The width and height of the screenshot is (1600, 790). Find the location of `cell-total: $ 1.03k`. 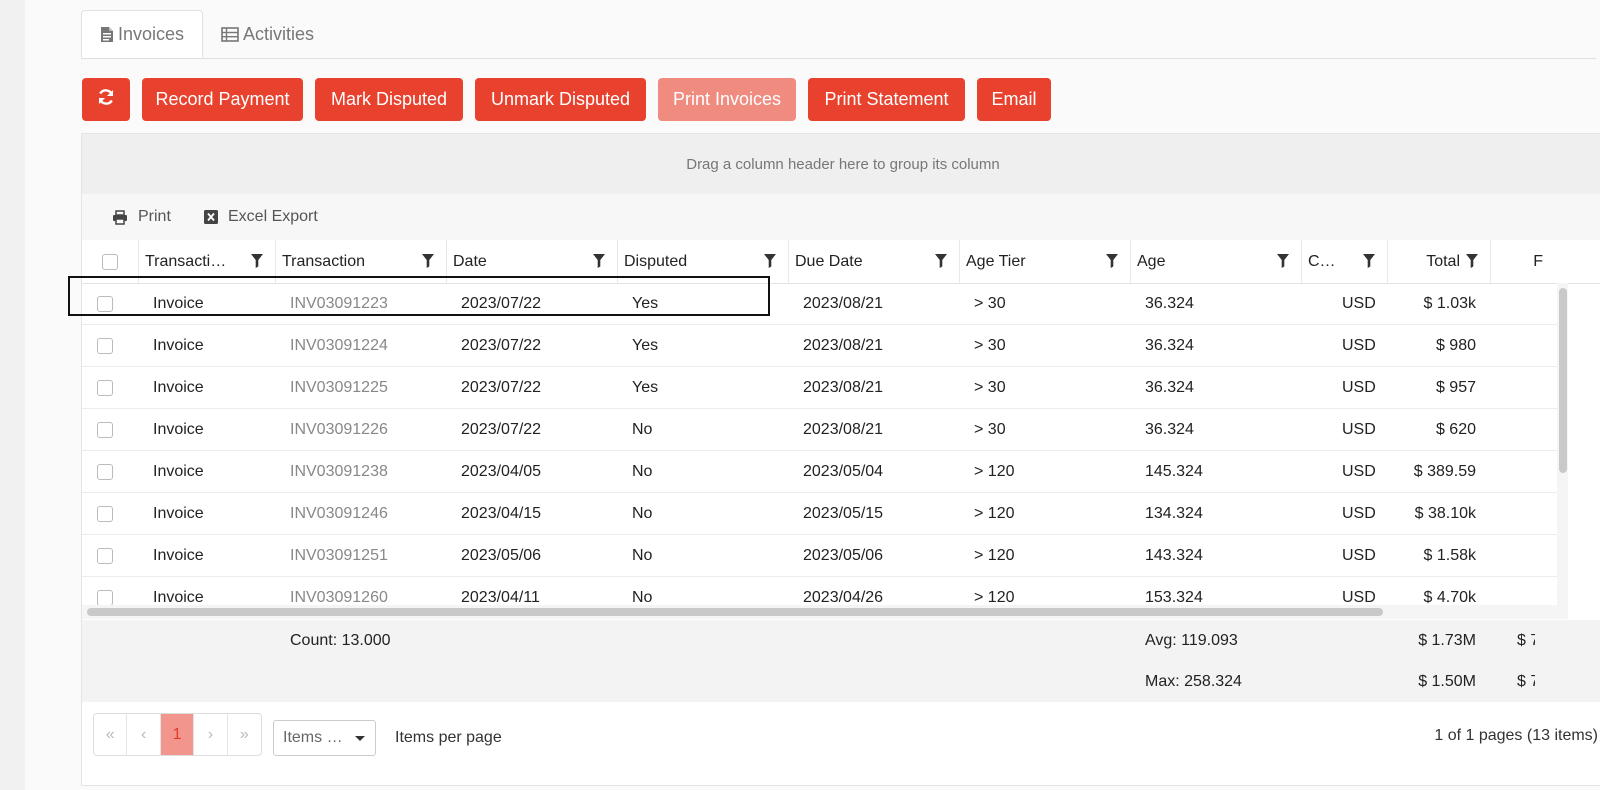

cell-total: $ 1.03k is located at coordinates (1449, 303).